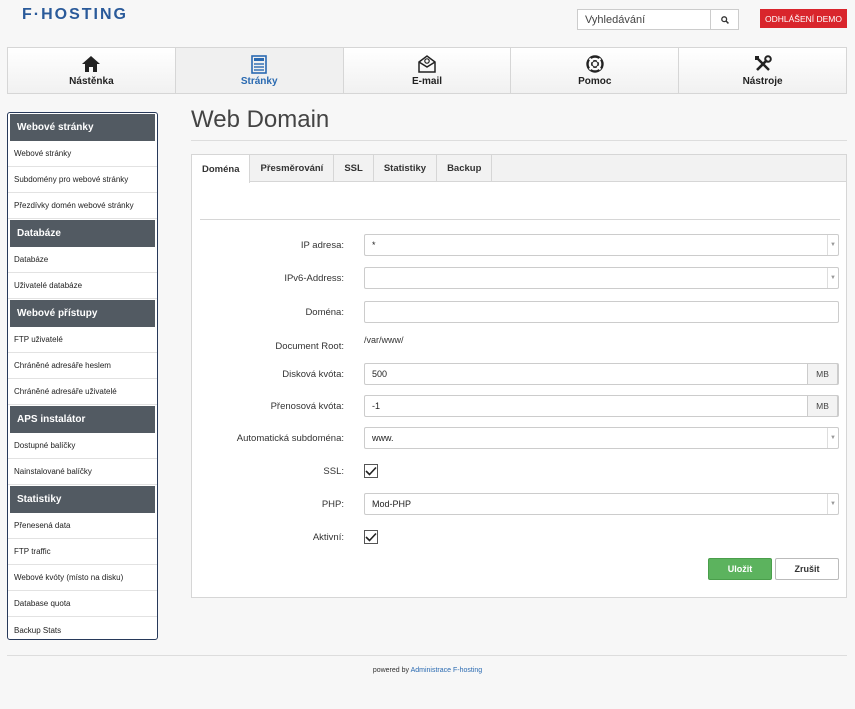 The width and height of the screenshot is (855, 709). What do you see at coordinates (82, 286) in the screenshot?
I see `sidebar-item-db-users: Uživatelé databáze` at bounding box center [82, 286].